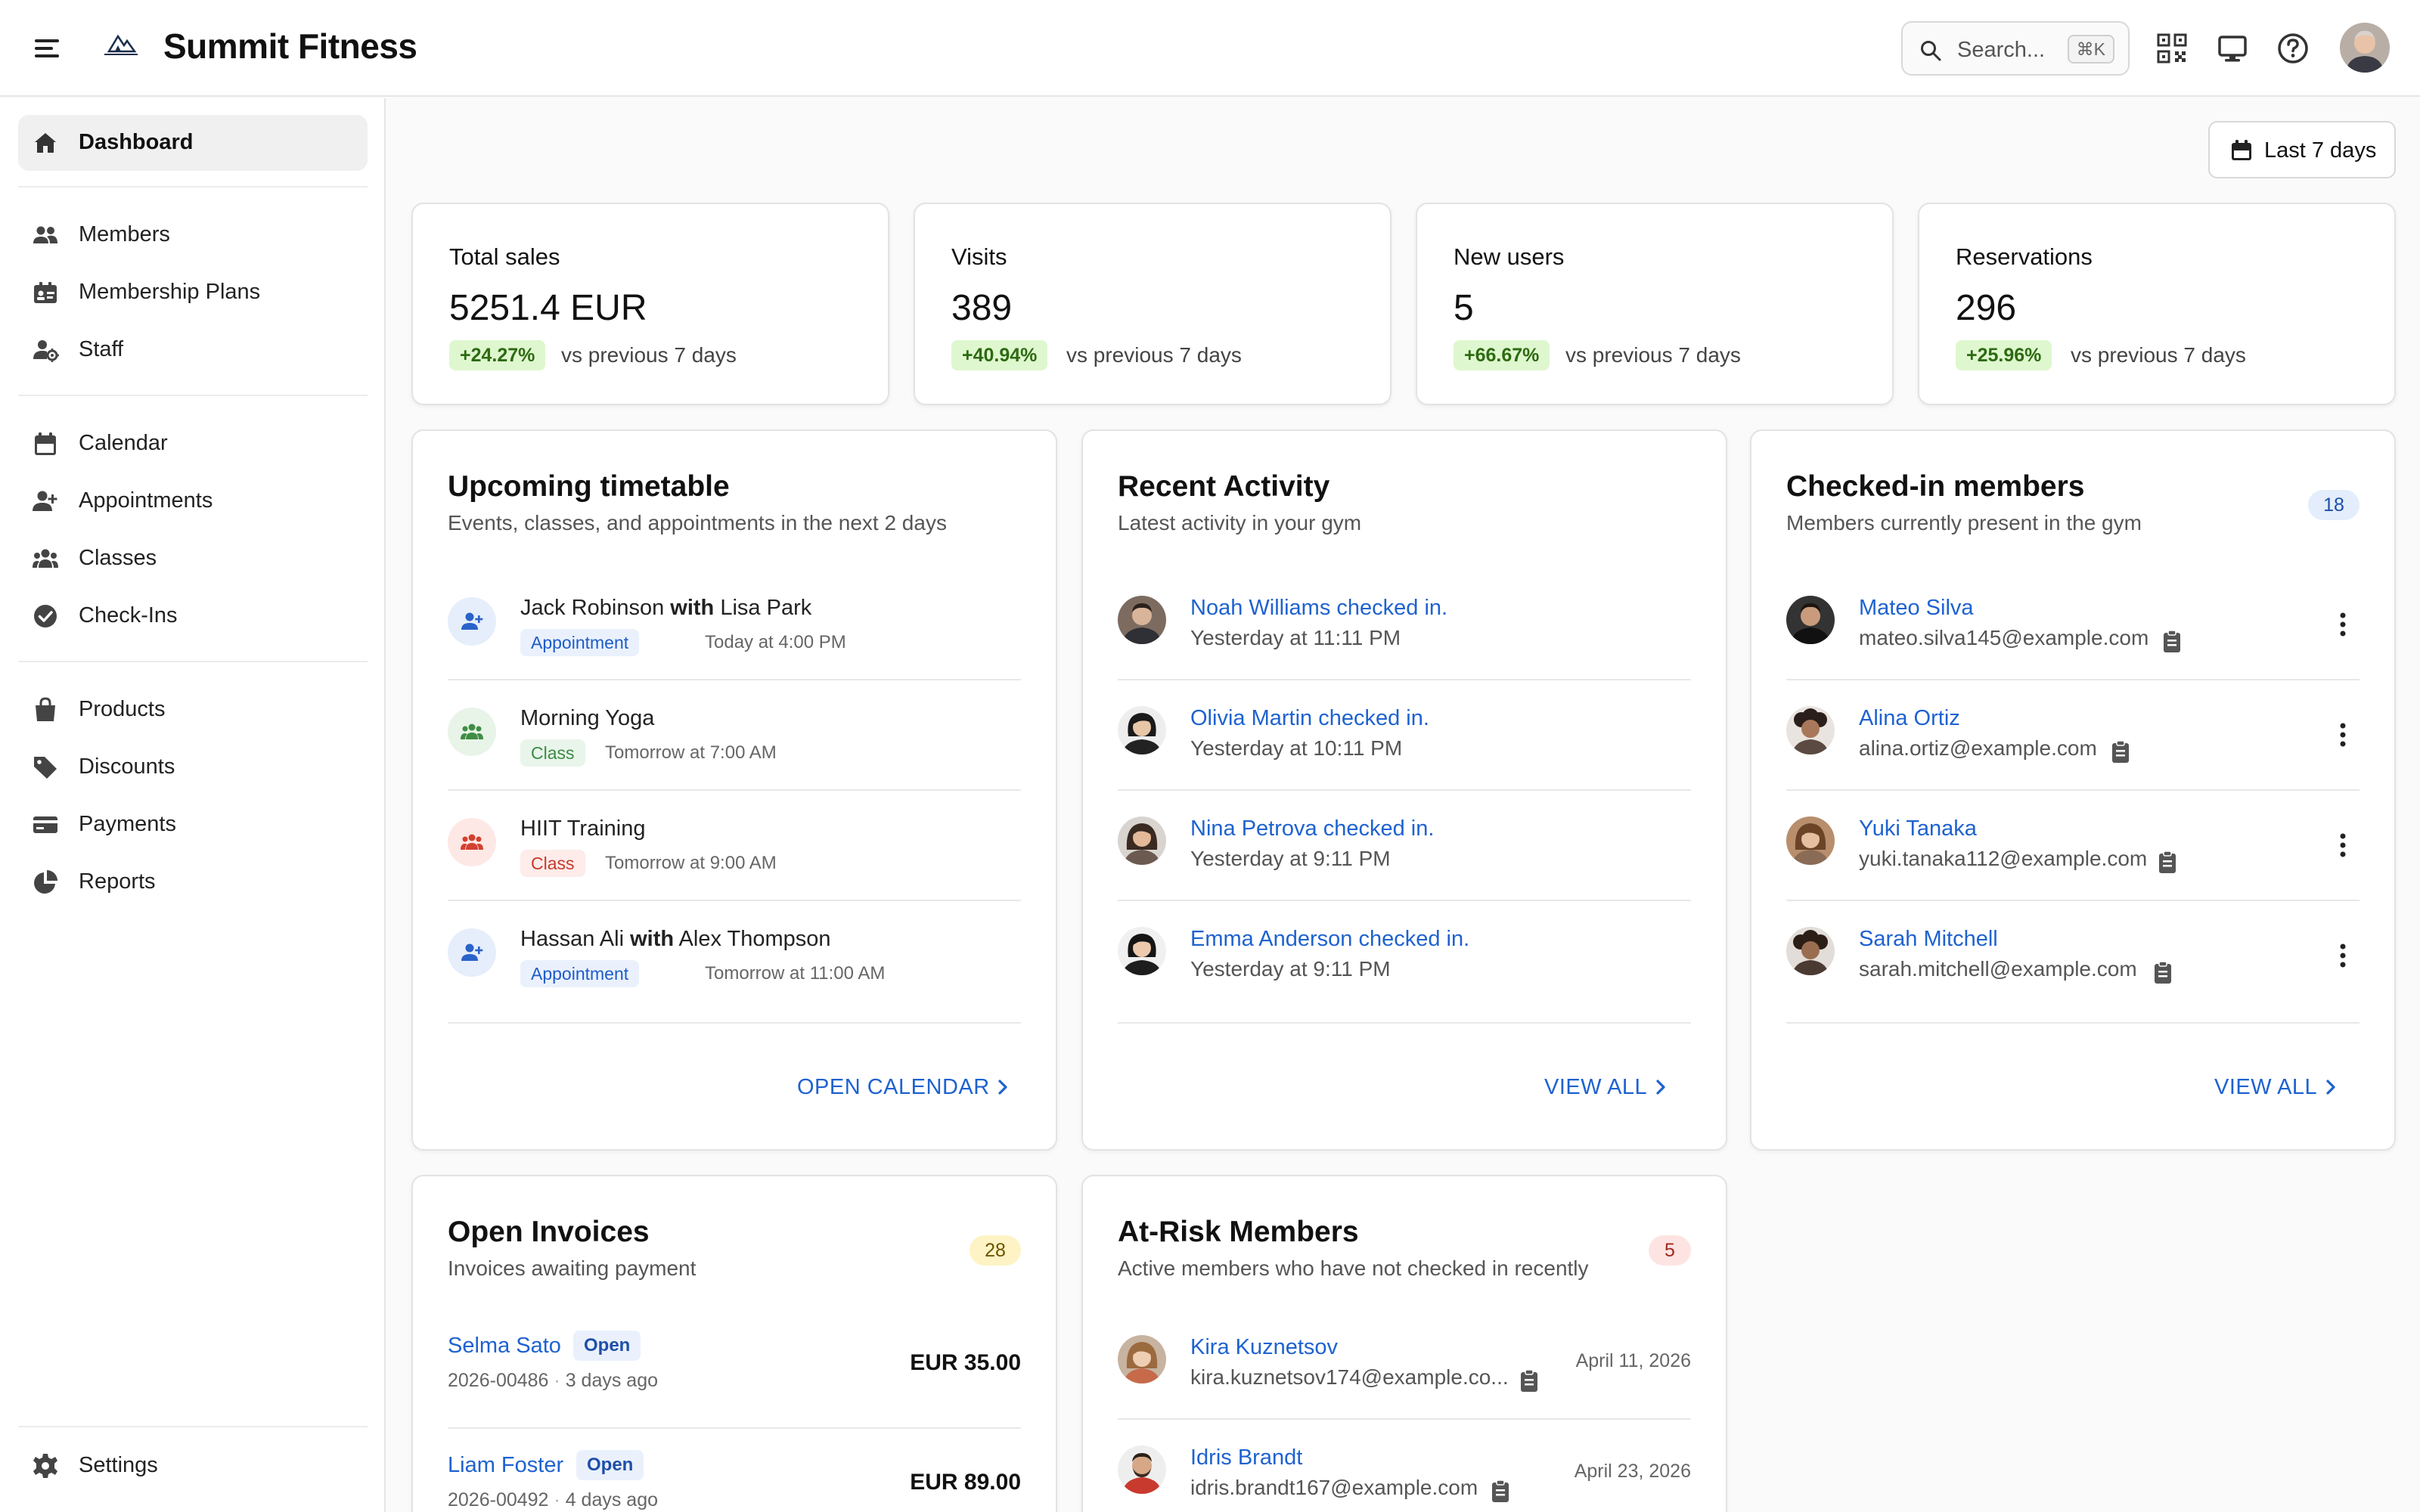 The image size is (2420, 1512). I want to click on sidebar-item-reports: Reports, so click(193, 882).